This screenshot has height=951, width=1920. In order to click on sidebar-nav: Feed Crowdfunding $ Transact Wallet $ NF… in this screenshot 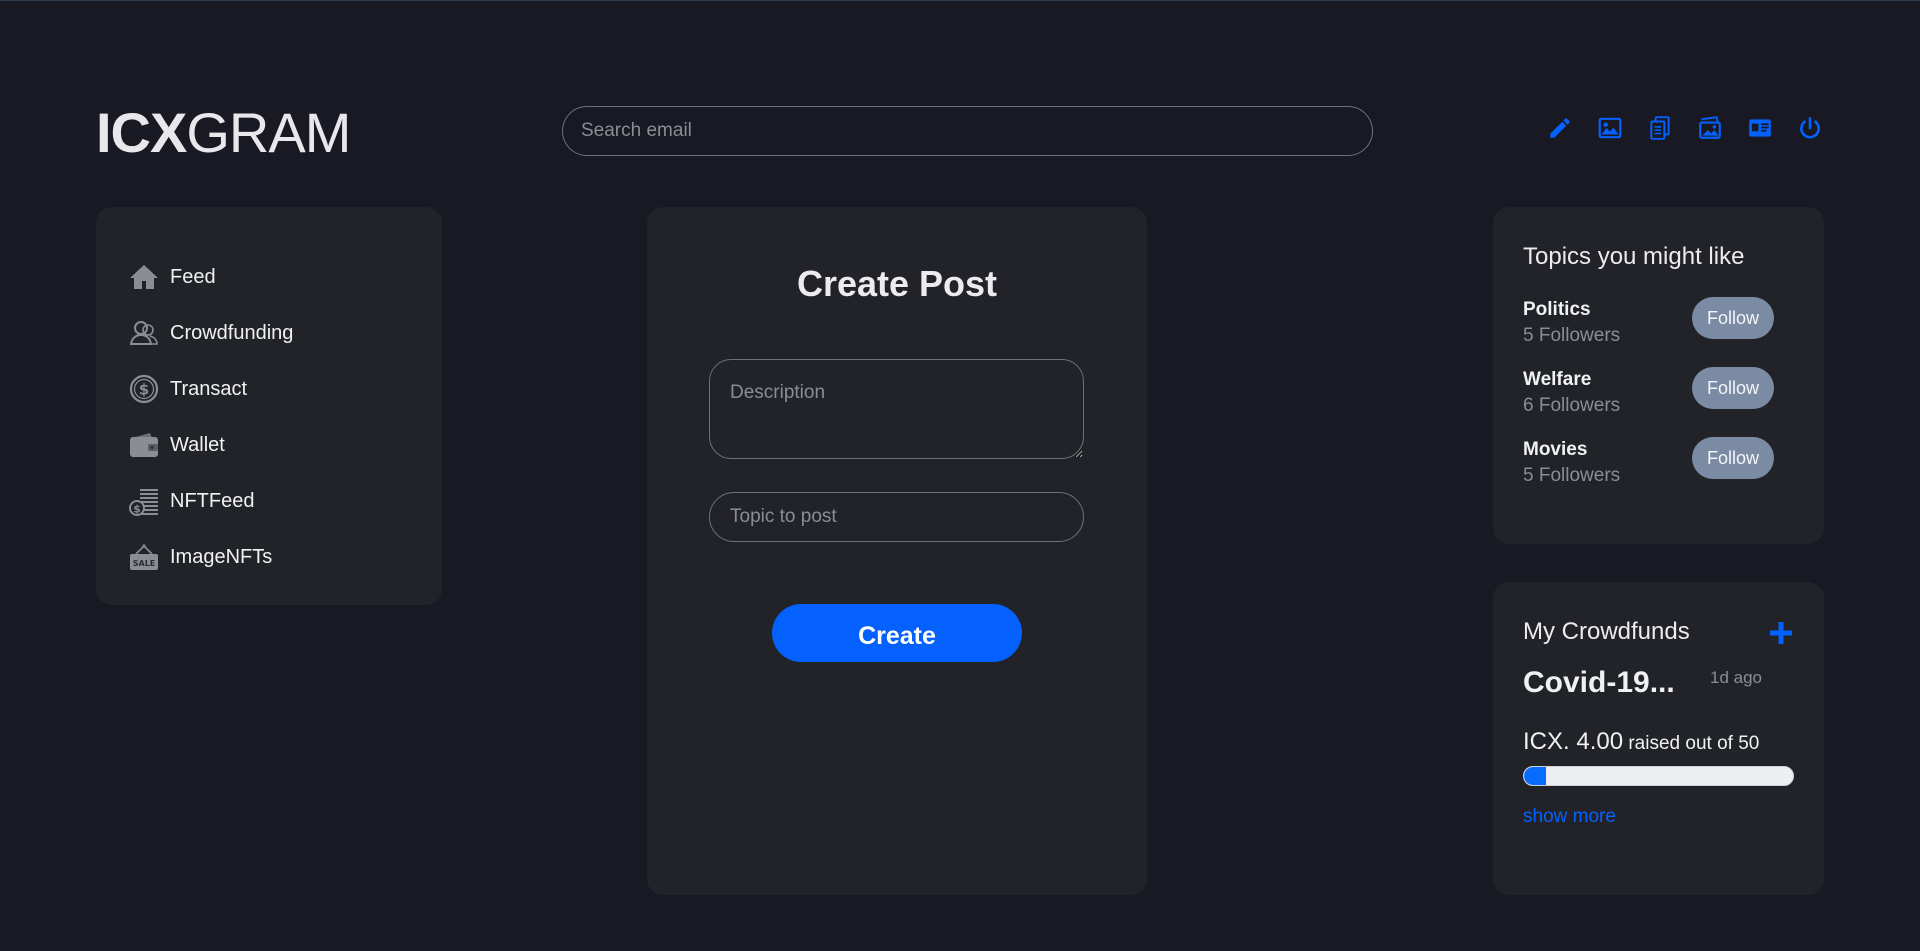, I will do `click(269, 406)`.